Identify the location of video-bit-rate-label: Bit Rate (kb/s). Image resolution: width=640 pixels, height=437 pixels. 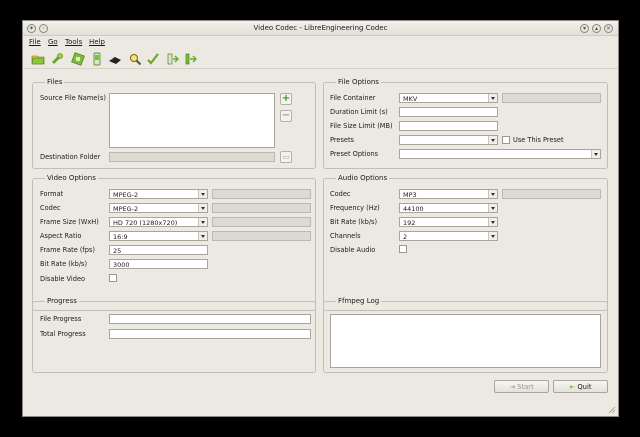
(64, 264).